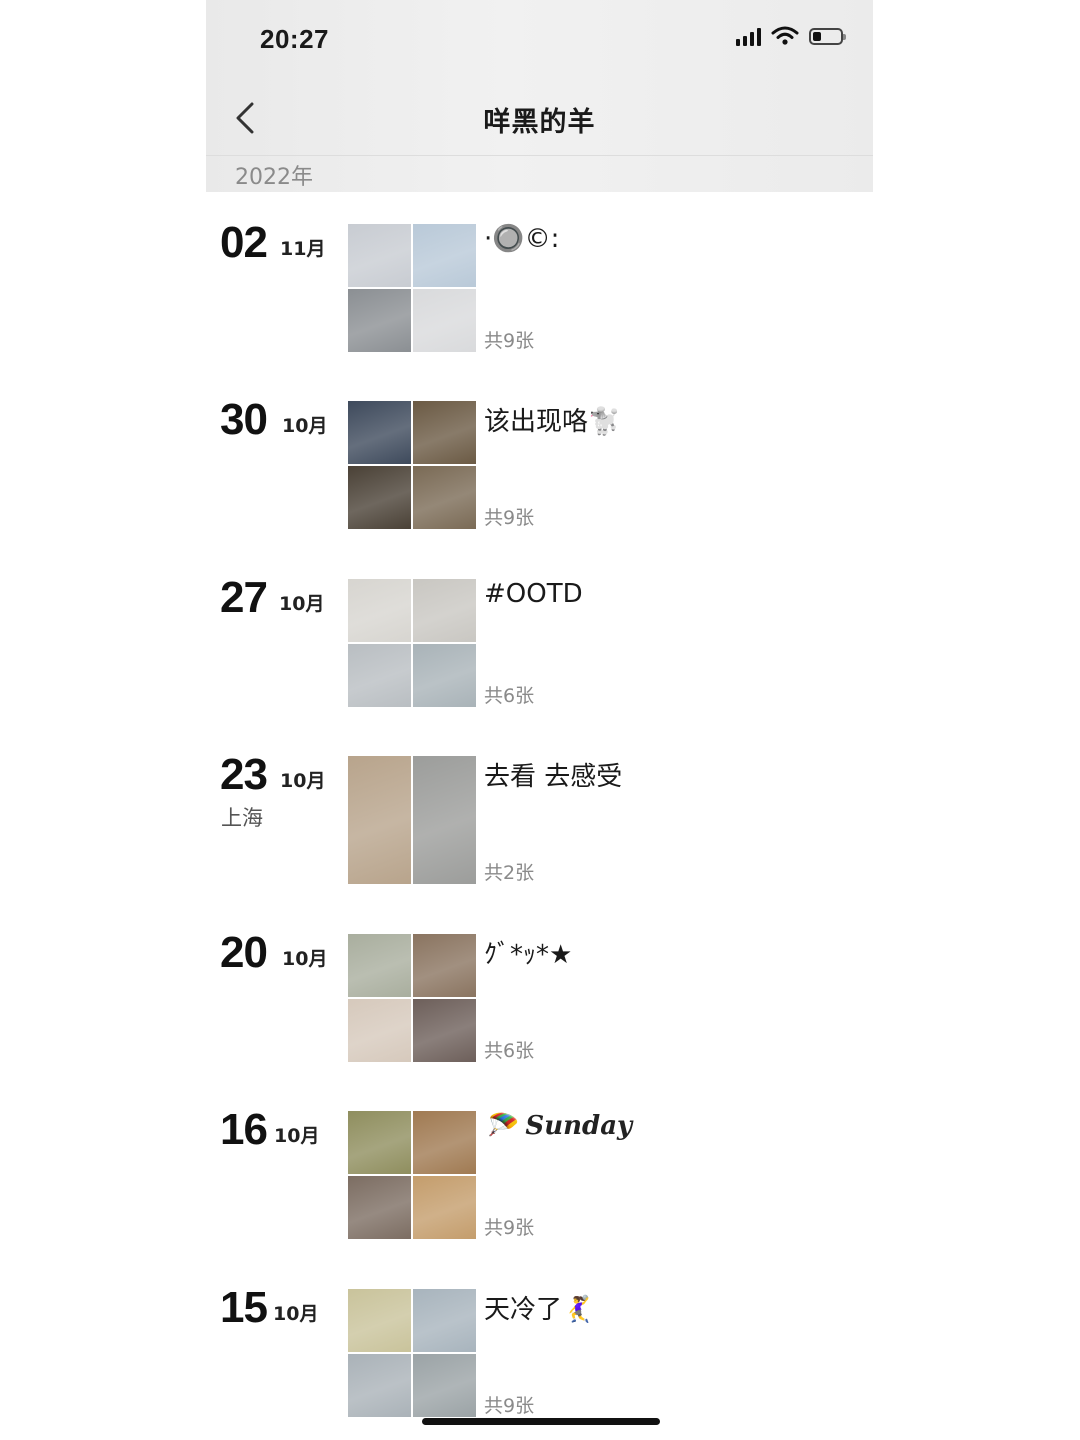  What do you see at coordinates (539, 122) in the screenshot?
I see `page-title: 咩黑的羊` at bounding box center [539, 122].